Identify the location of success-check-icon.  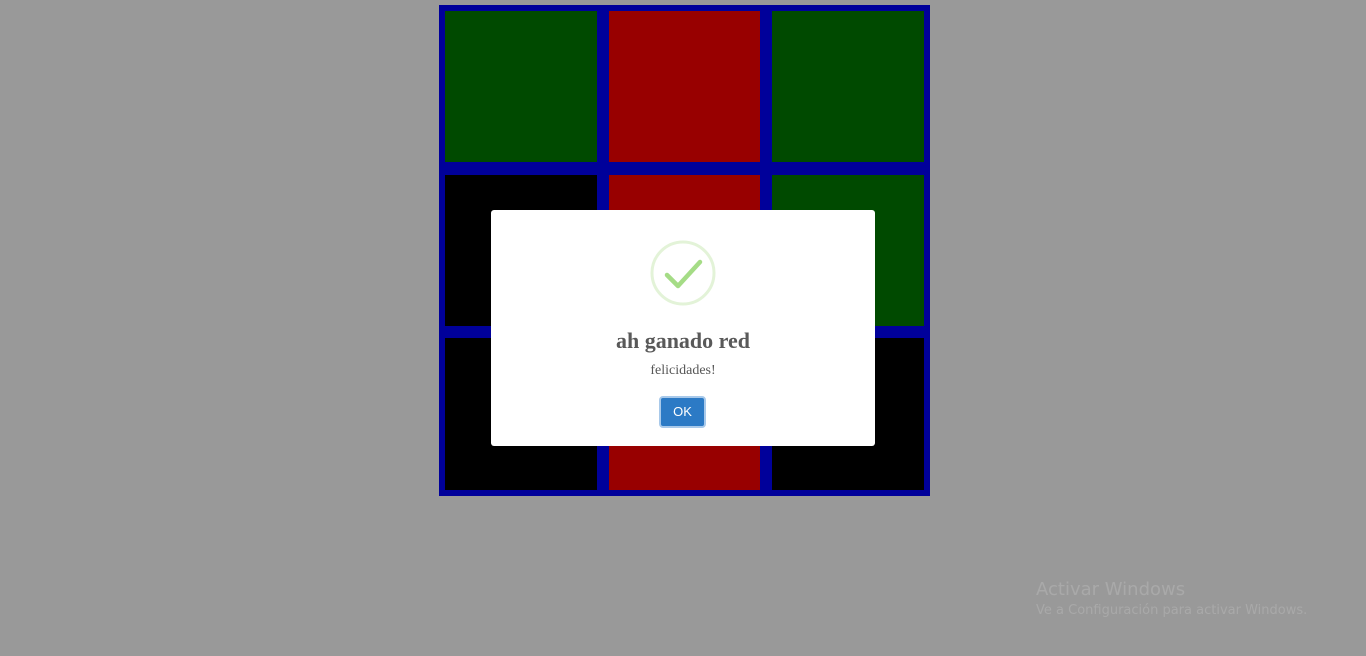
(683, 273).